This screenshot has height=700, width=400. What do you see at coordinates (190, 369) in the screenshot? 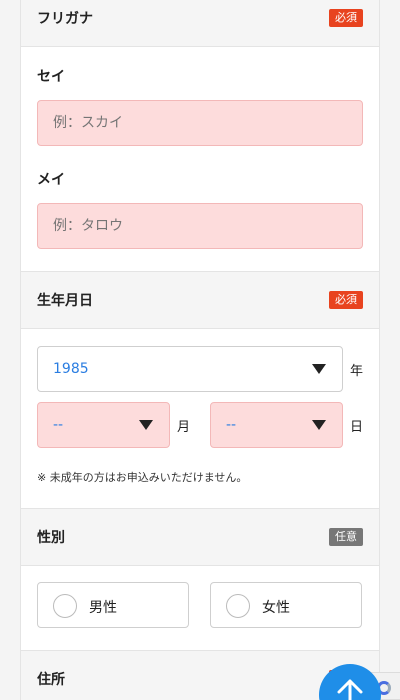
I see `birth-year-select: 1985` at bounding box center [190, 369].